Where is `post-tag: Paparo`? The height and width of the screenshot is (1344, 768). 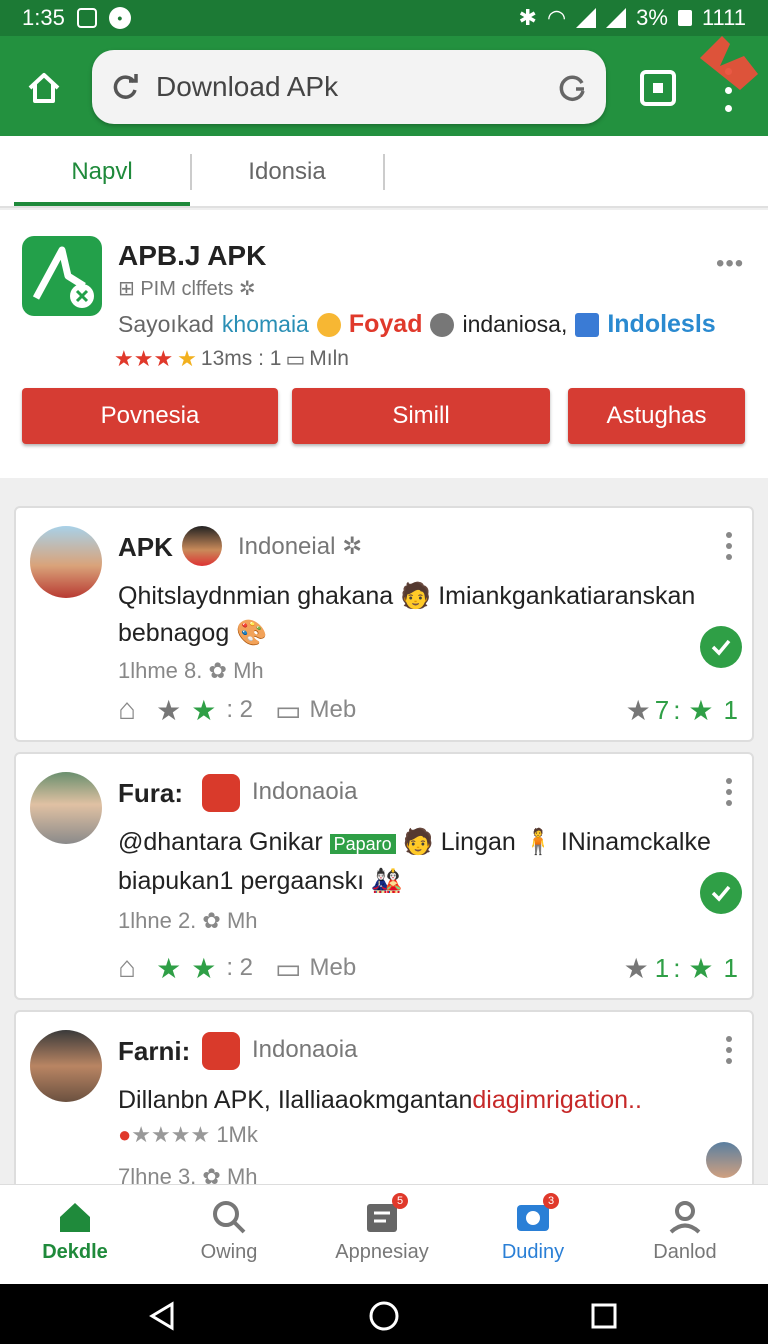
post-tag: Paparo is located at coordinates (362, 844).